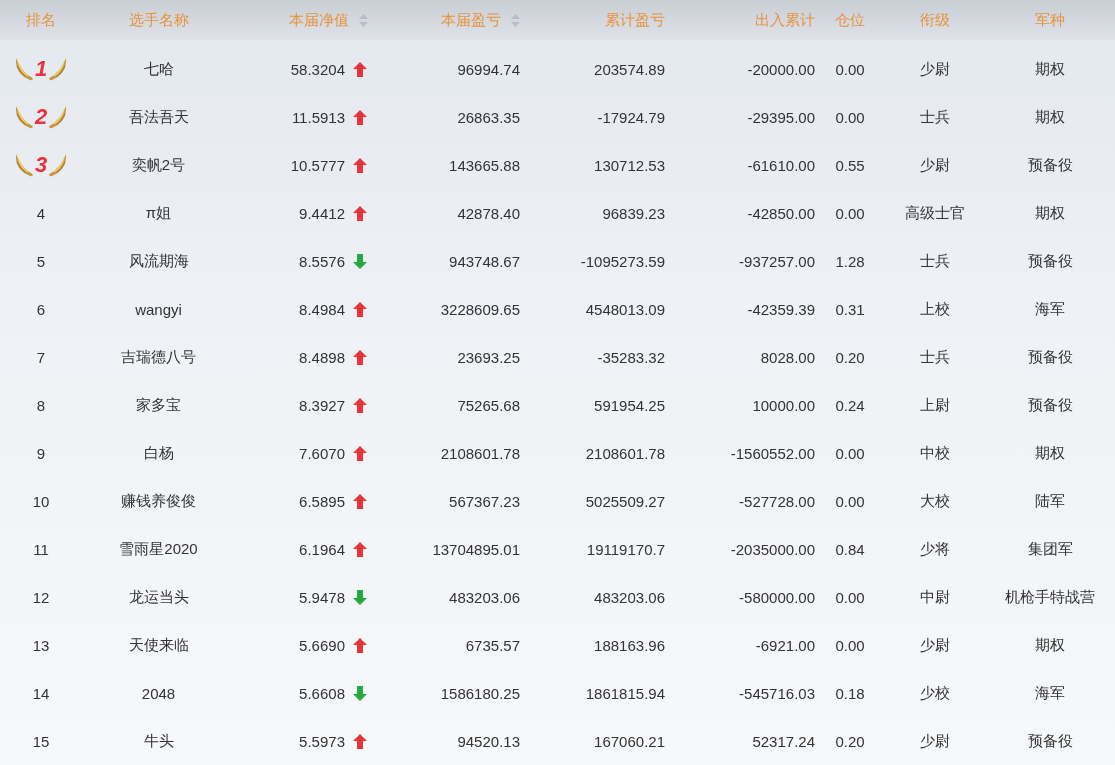  I want to click on player-name: 天使来临, so click(158, 645).